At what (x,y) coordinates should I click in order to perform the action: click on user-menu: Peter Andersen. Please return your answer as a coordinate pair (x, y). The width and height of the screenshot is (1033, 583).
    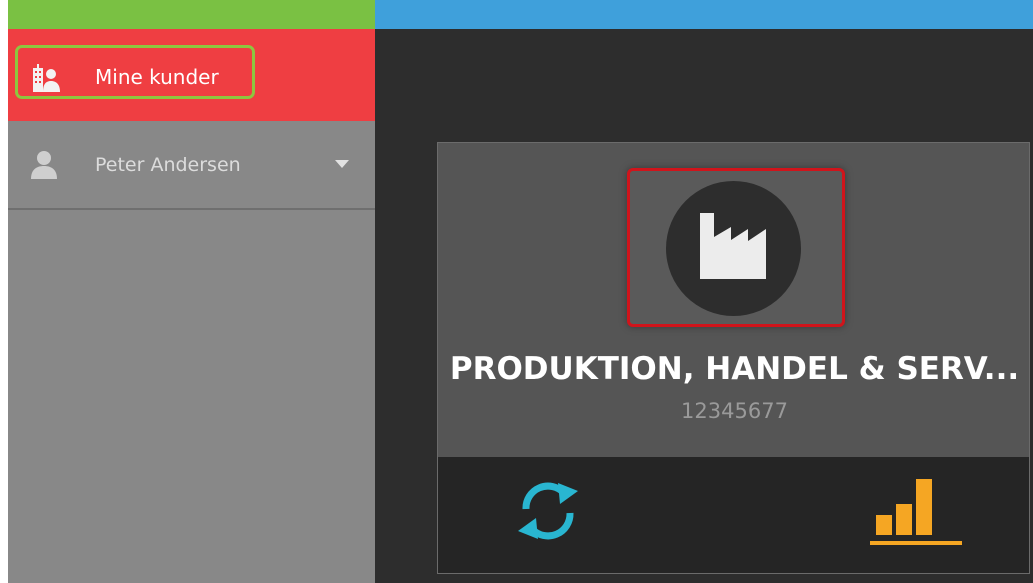
    Looking at the image, I should click on (191, 165).